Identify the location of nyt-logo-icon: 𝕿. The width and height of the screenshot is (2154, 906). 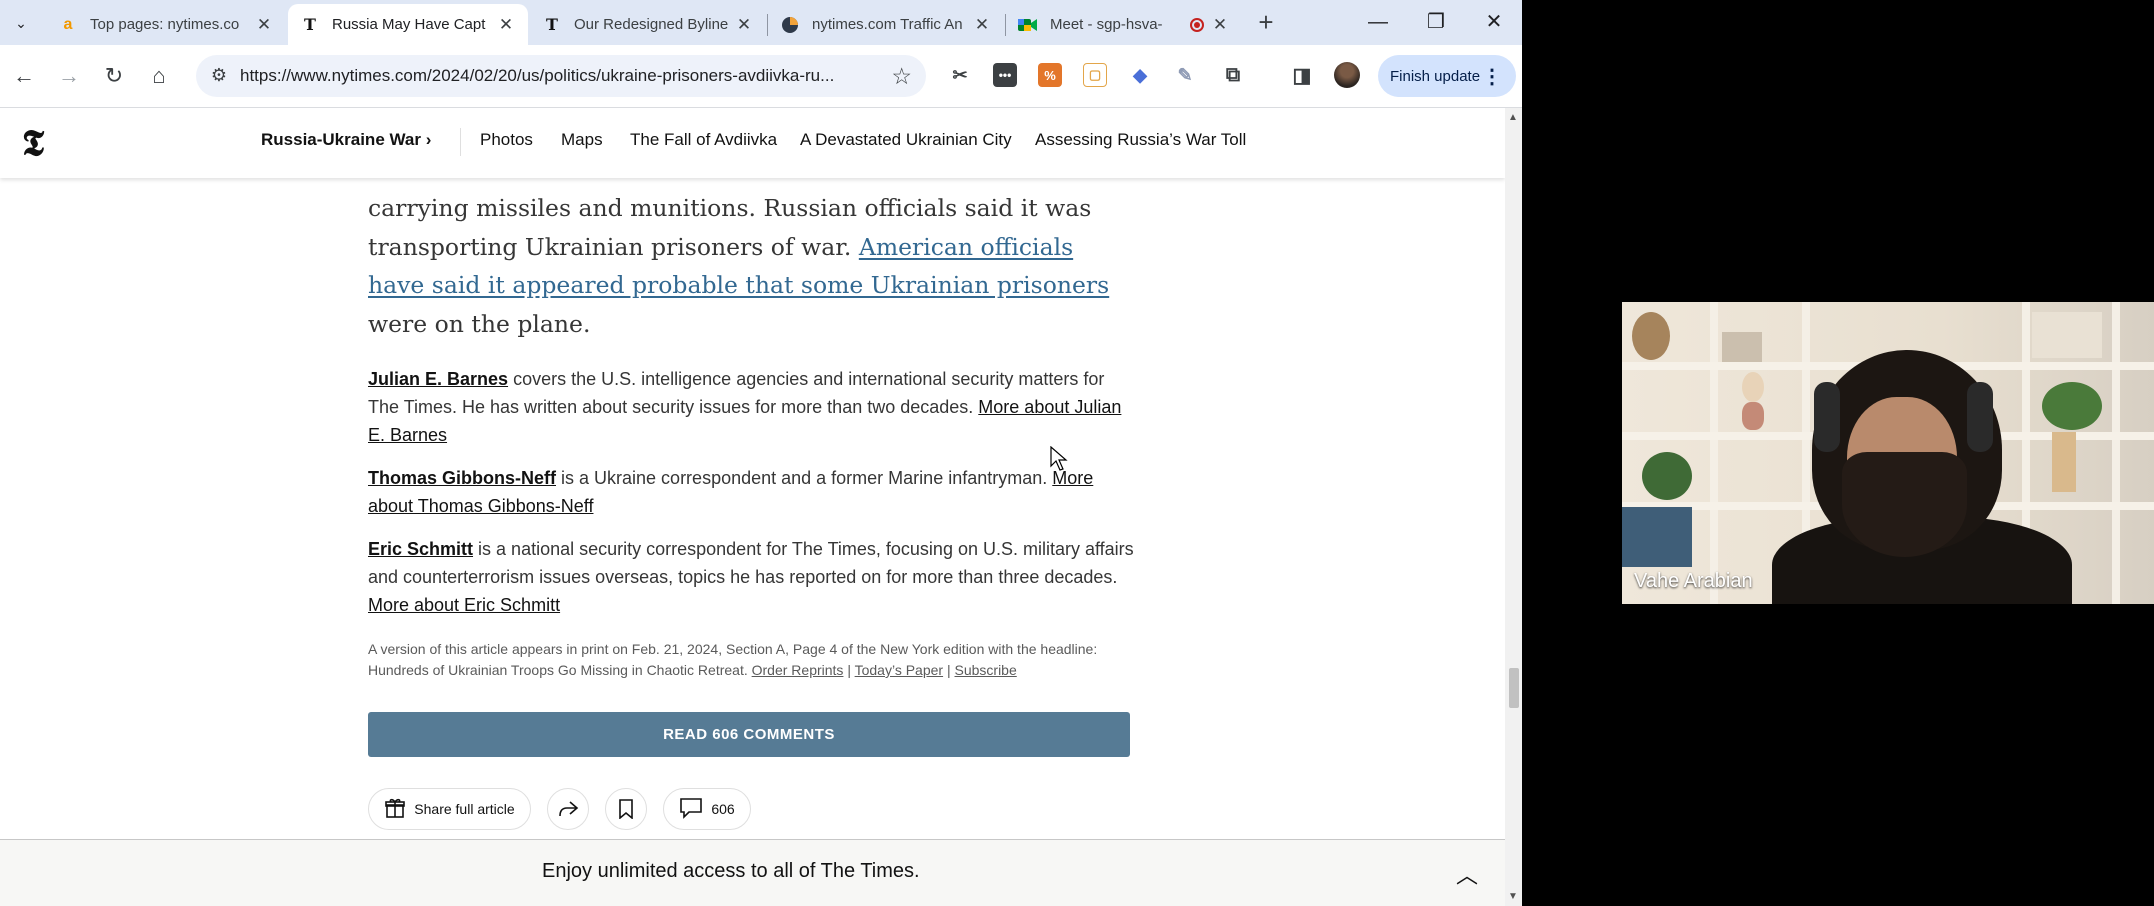
(33, 143).